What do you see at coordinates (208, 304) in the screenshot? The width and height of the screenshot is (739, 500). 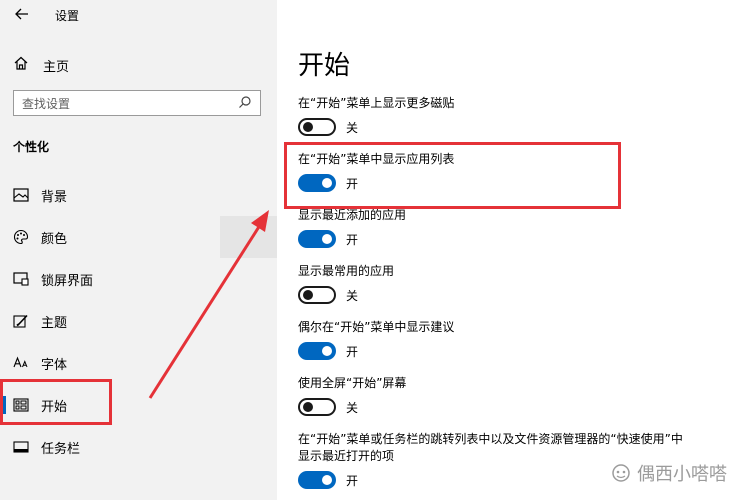 I see `annotation-arrow` at bounding box center [208, 304].